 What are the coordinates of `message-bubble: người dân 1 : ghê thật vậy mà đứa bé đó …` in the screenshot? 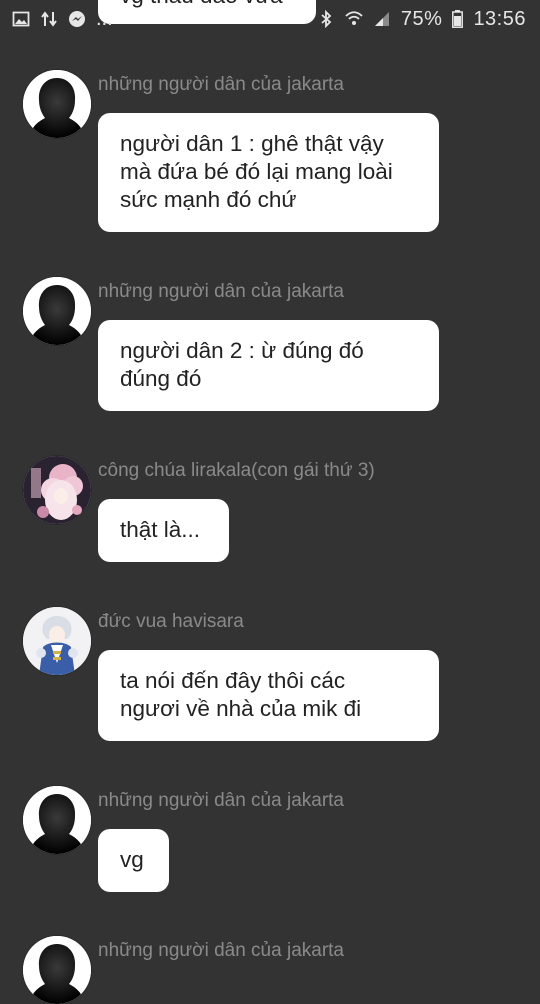 It's located at (268, 172).